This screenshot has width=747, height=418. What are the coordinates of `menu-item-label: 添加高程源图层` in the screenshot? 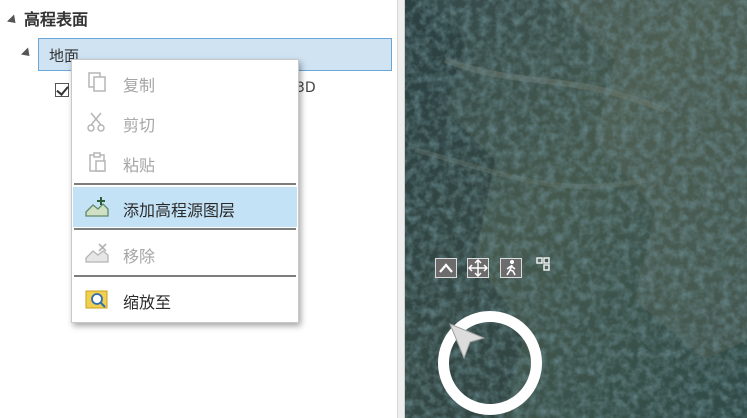 It's located at (179, 210).